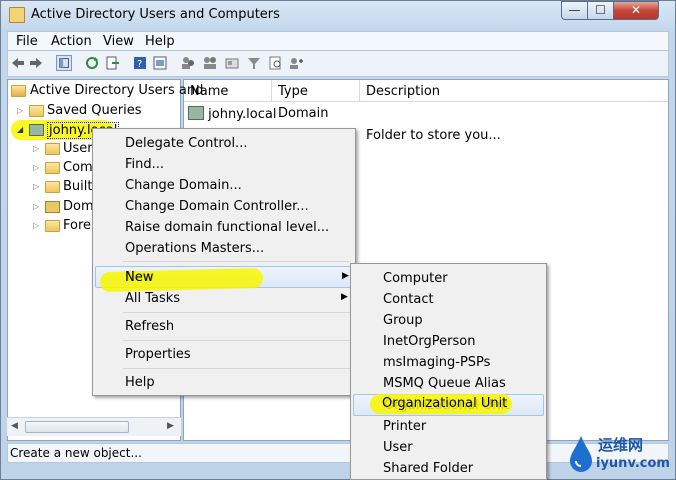  Describe the element at coordinates (71, 41) in the screenshot. I see `menu-action: Action` at that location.